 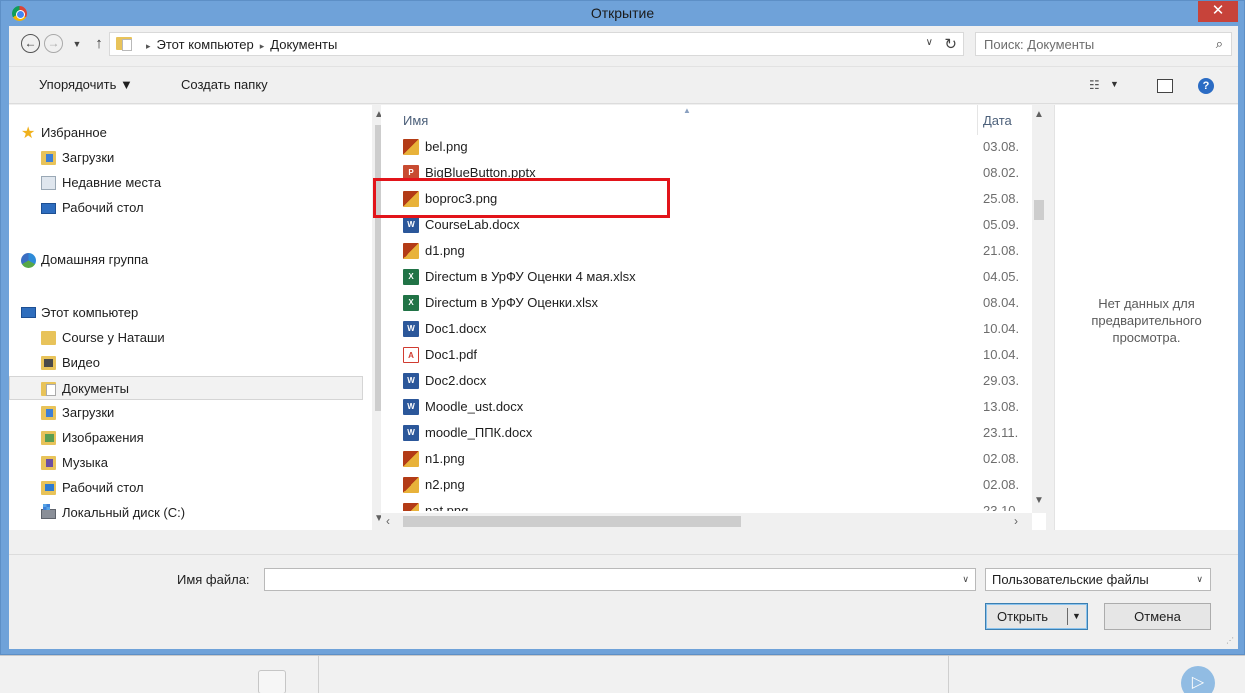 What do you see at coordinates (1219, 43) in the screenshot?
I see `search-icon: ⌕` at bounding box center [1219, 43].